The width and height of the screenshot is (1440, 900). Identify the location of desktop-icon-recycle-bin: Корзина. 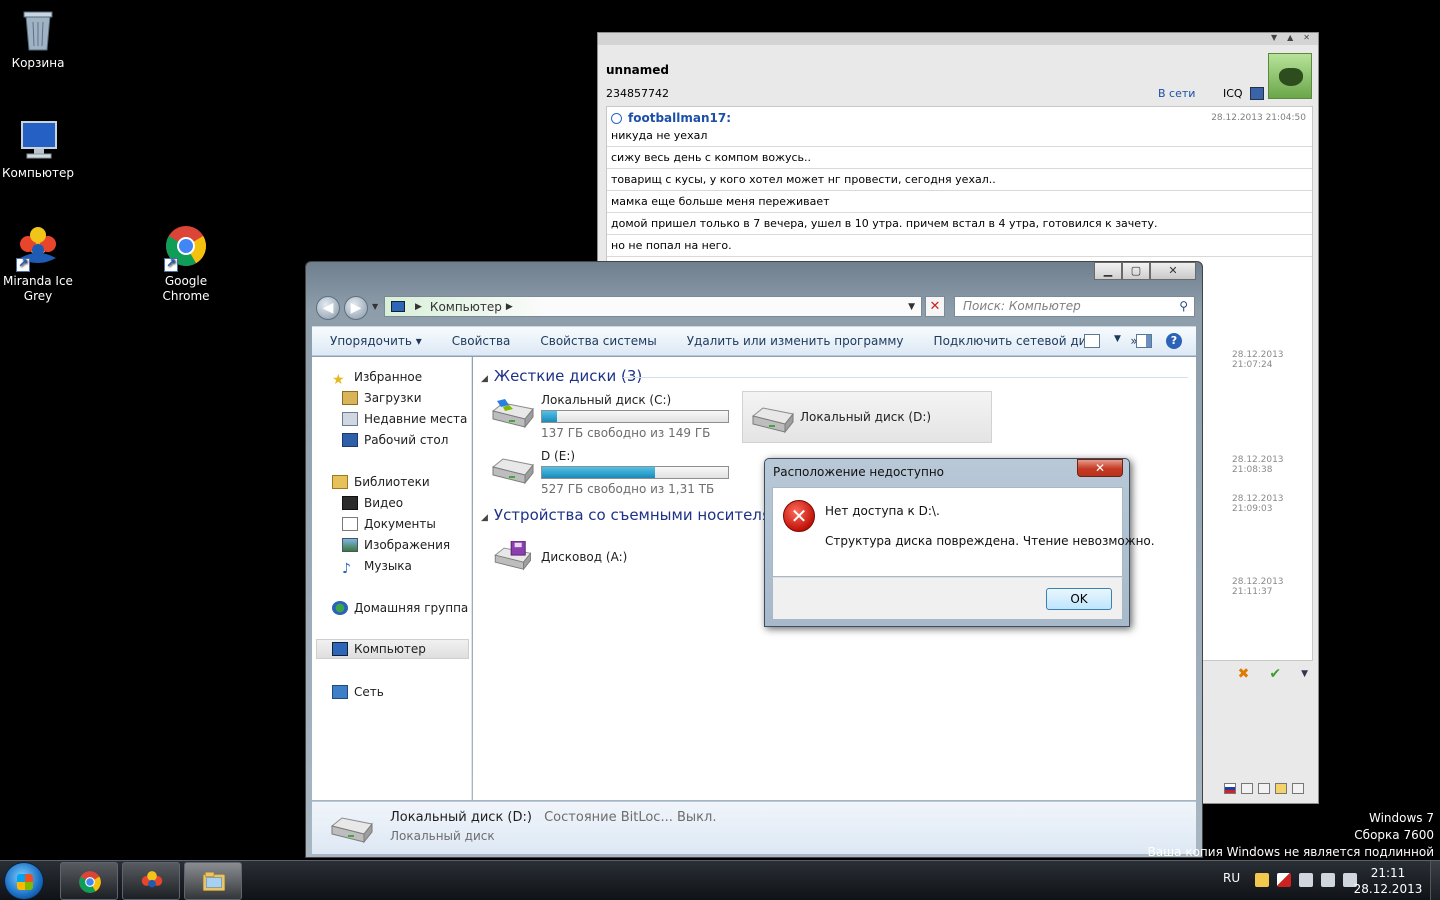
(38, 38).